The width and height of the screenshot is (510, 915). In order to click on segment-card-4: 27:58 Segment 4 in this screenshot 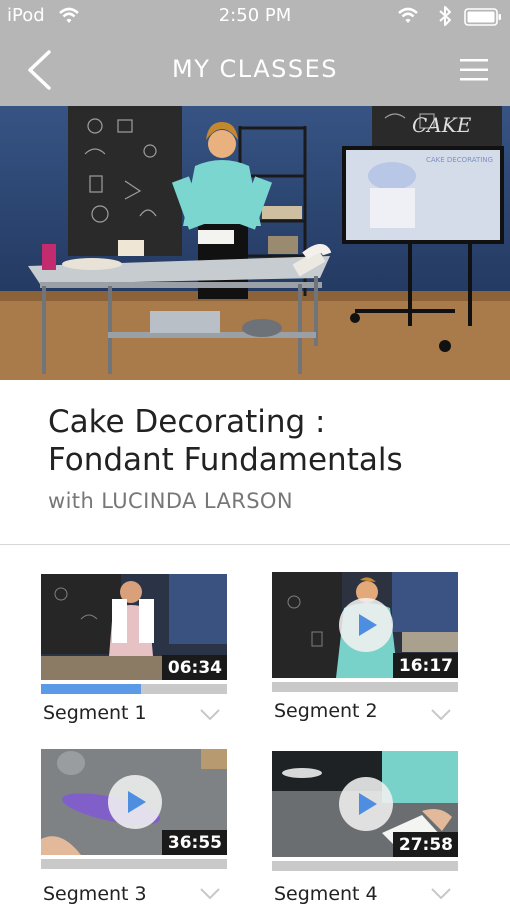, I will do `click(367, 828)`.